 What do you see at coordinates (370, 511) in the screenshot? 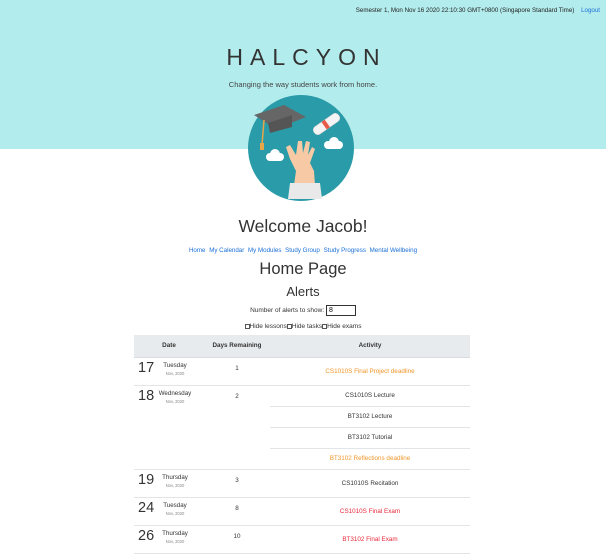
I see `activity-cell: CS1010S Final Exam` at bounding box center [370, 511].